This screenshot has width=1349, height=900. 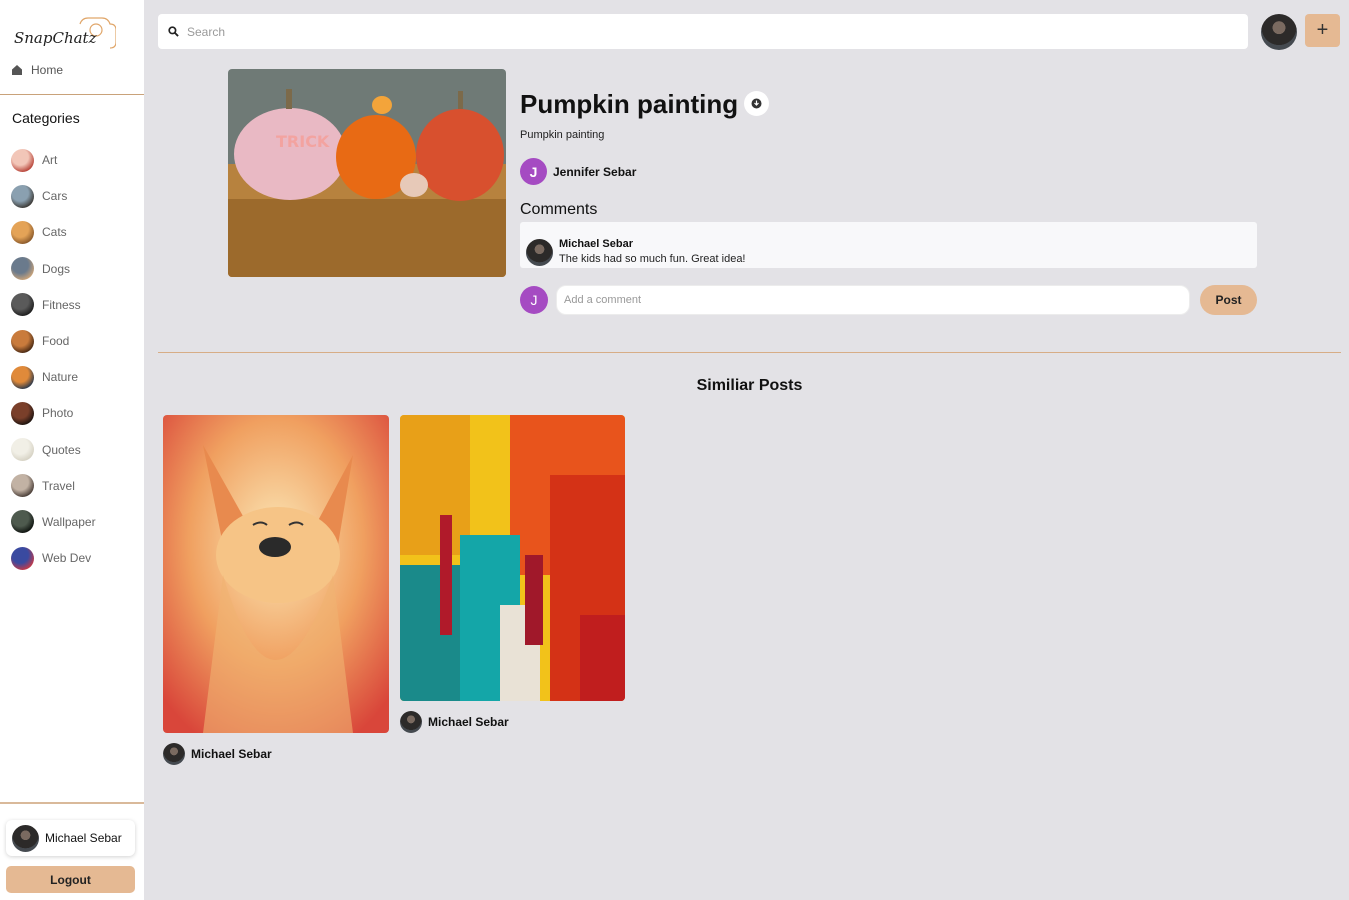 I want to click on sidebar-item-label: Travel, so click(x=58, y=485).